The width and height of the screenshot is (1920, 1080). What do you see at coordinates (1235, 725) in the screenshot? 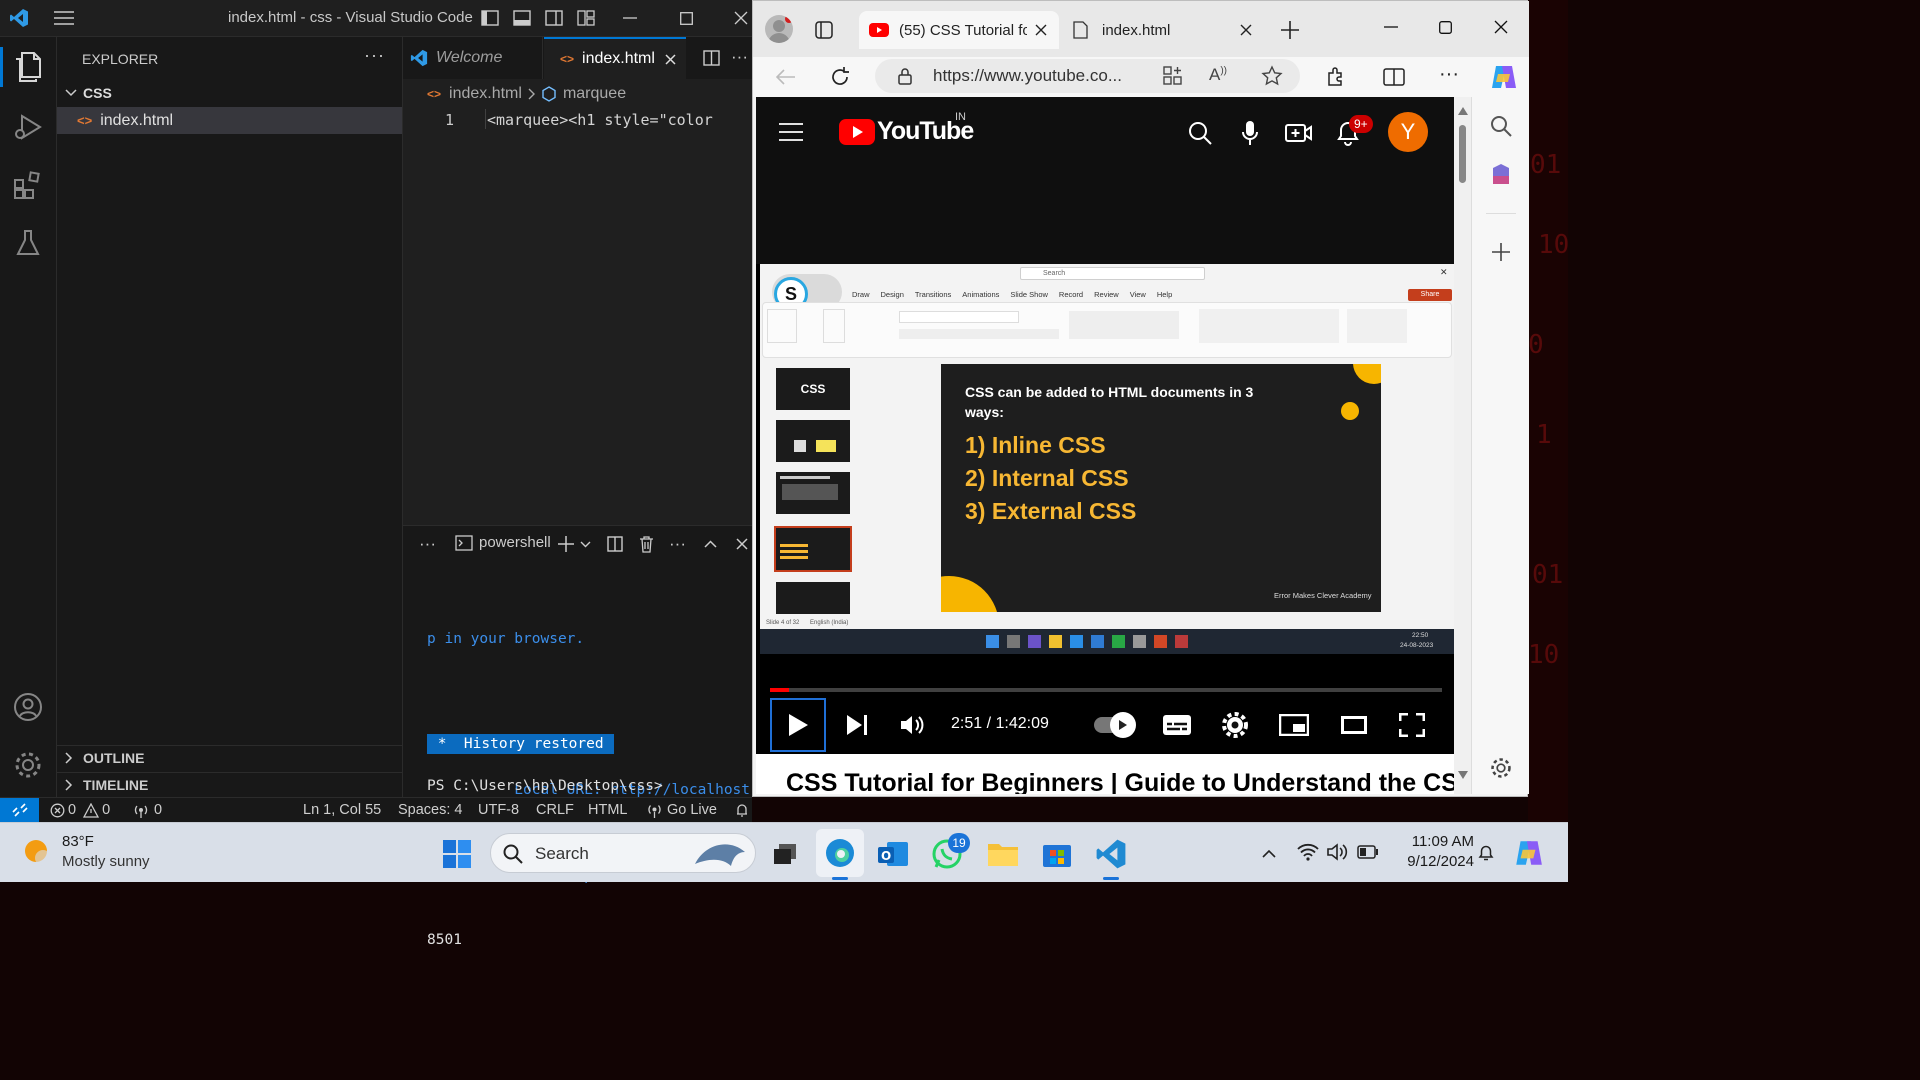
I see `settings-gear-icon` at bounding box center [1235, 725].